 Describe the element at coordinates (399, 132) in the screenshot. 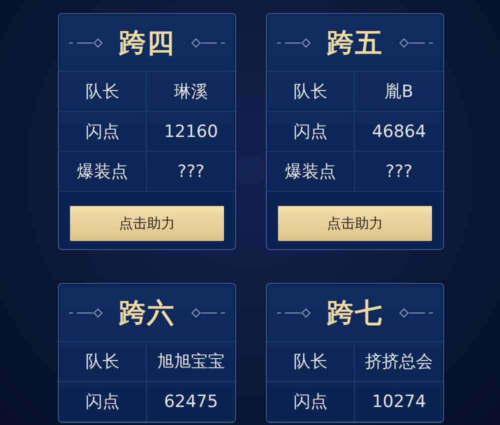

I see `row-value: 46864` at that location.